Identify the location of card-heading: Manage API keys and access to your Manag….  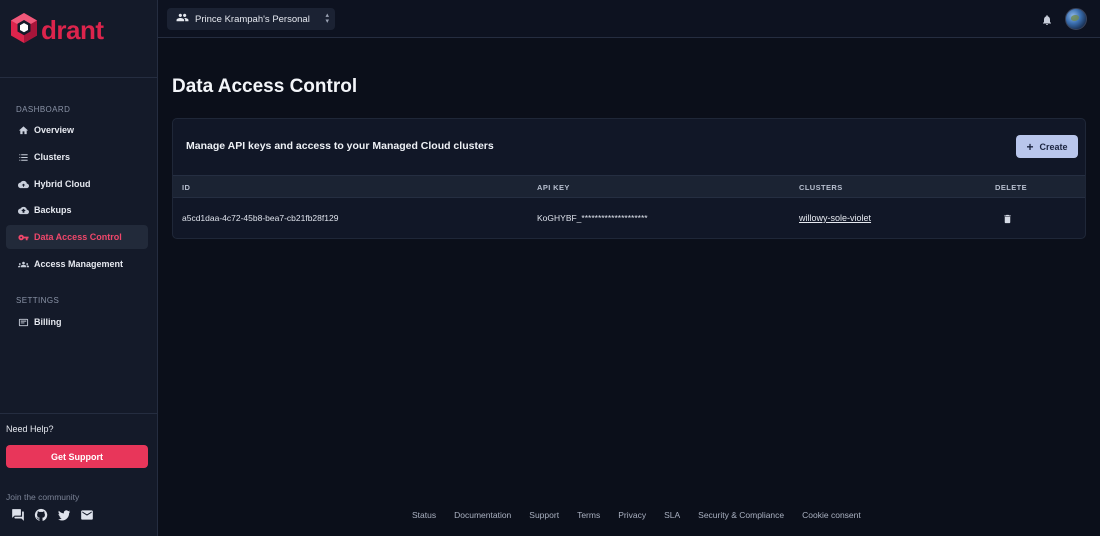
(340, 146).